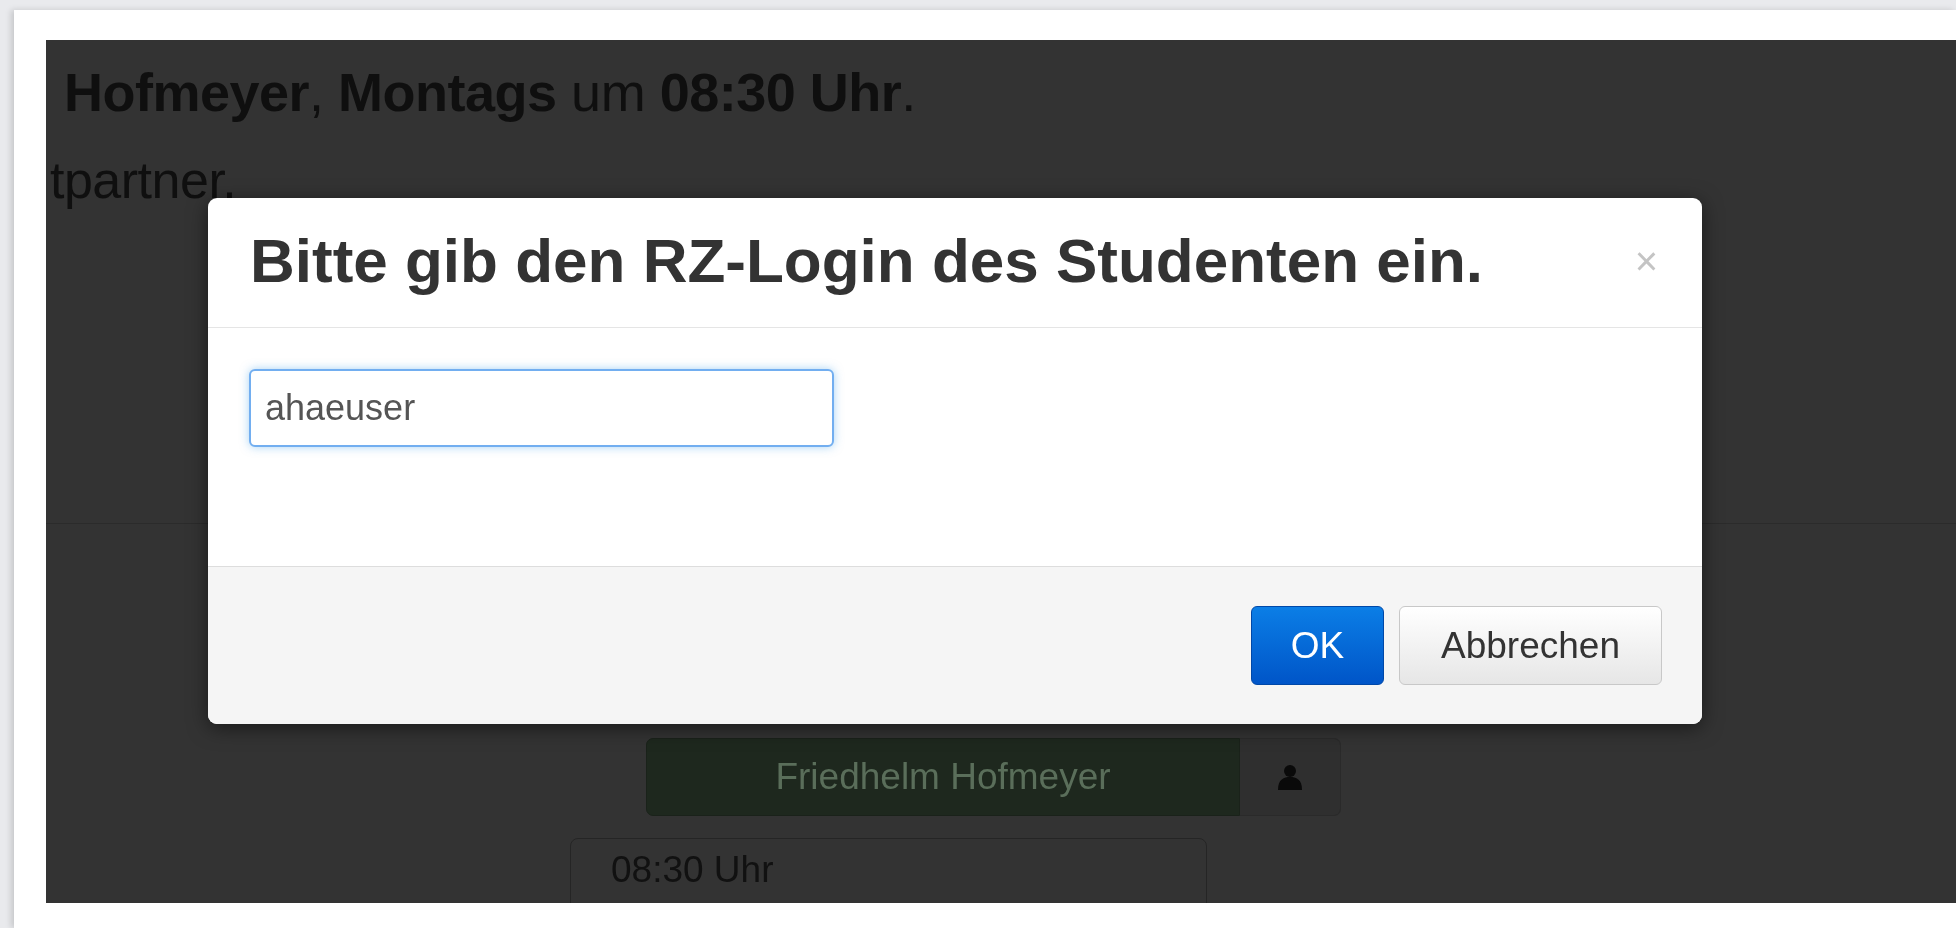 This screenshot has height=928, width=1956. I want to click on dialog-title: Bitte gib den RZ-Login des Studenten ein., so click(867, 261).